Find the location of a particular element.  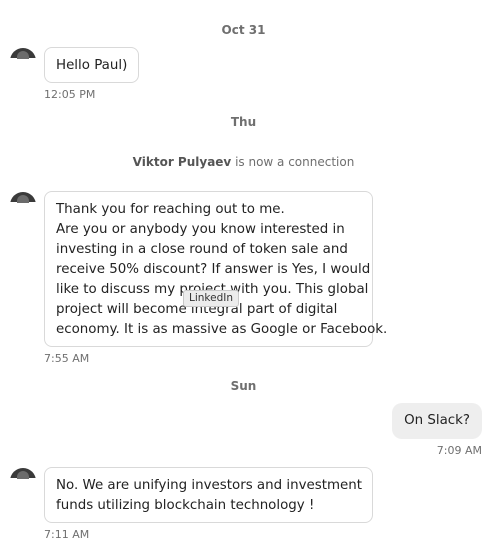

connection-name: Viktor Pulyaev is located at coordinates (182, 162).